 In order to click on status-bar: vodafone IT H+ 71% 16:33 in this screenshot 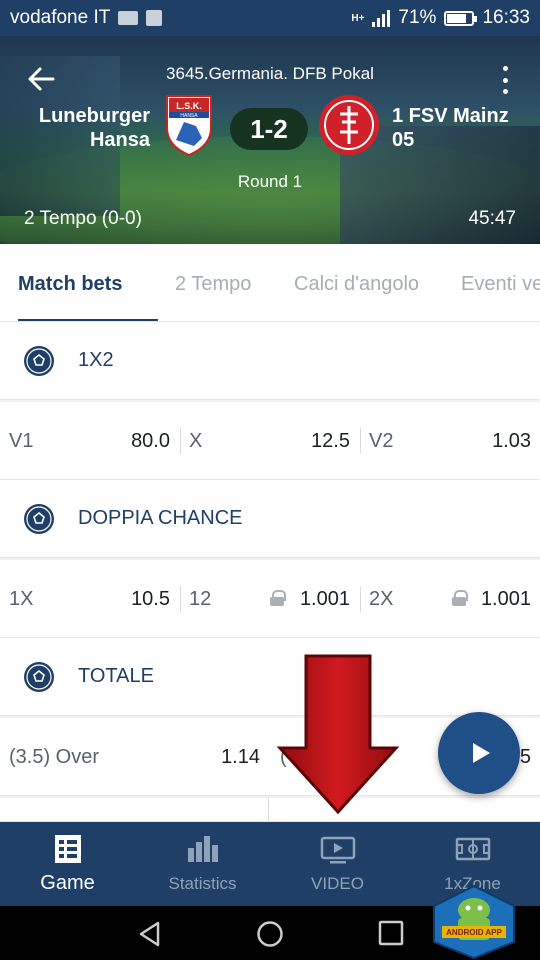, I will do `click(270, 18)`.